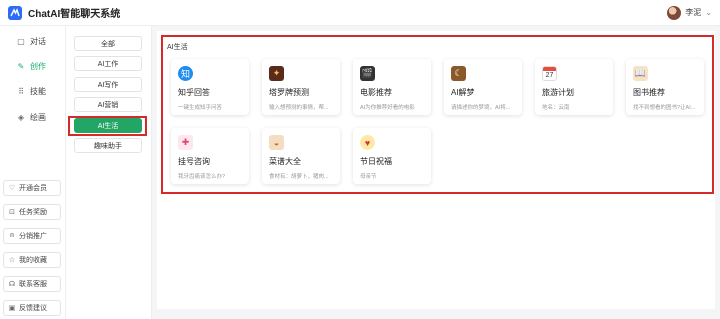  I want to click on sidebar-item-chat: ▢ 对话, so click(31, 41).